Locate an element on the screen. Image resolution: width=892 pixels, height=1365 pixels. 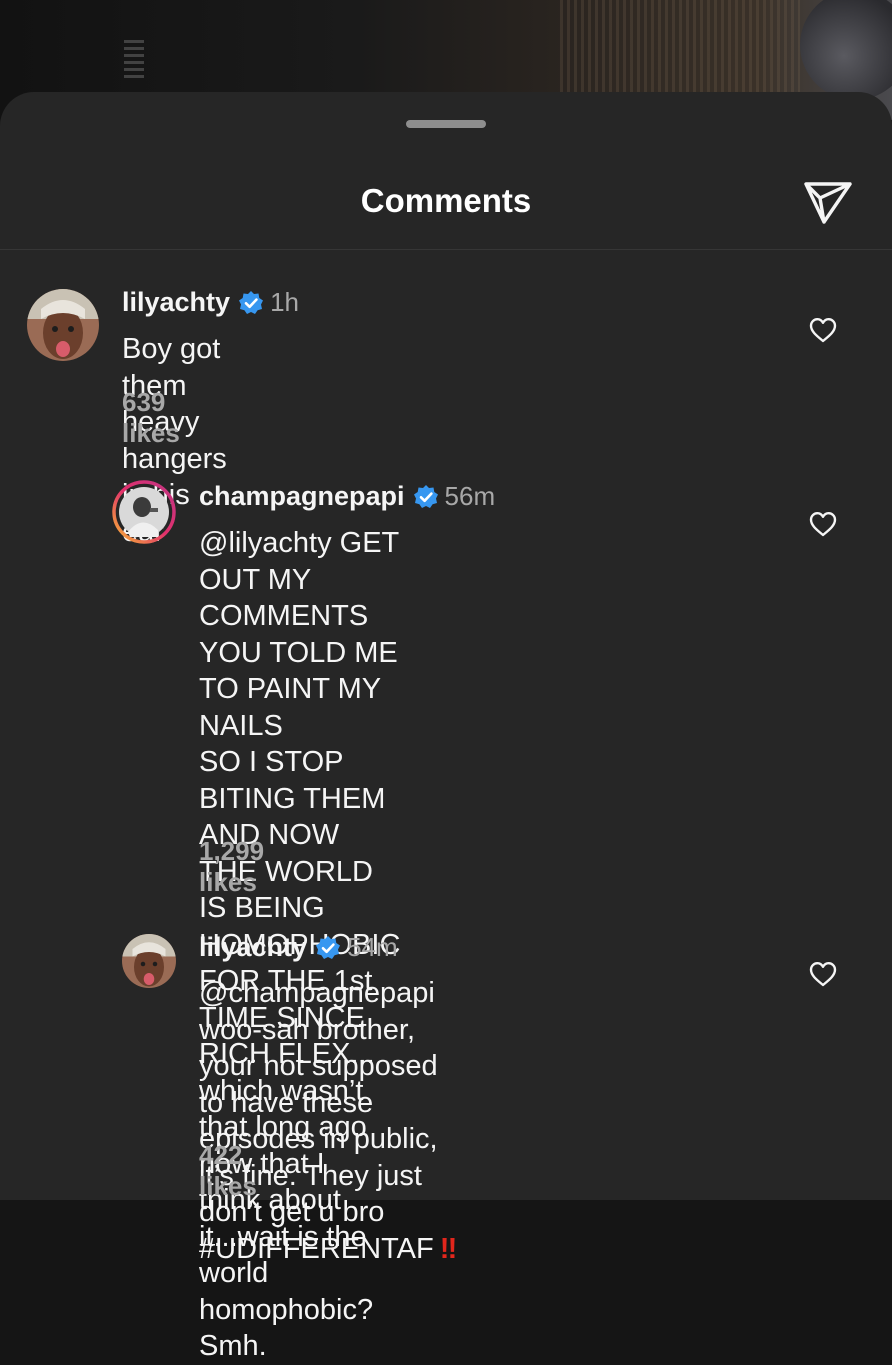
comment-header: lilyachty 54m is located at coordinates (298, 947).